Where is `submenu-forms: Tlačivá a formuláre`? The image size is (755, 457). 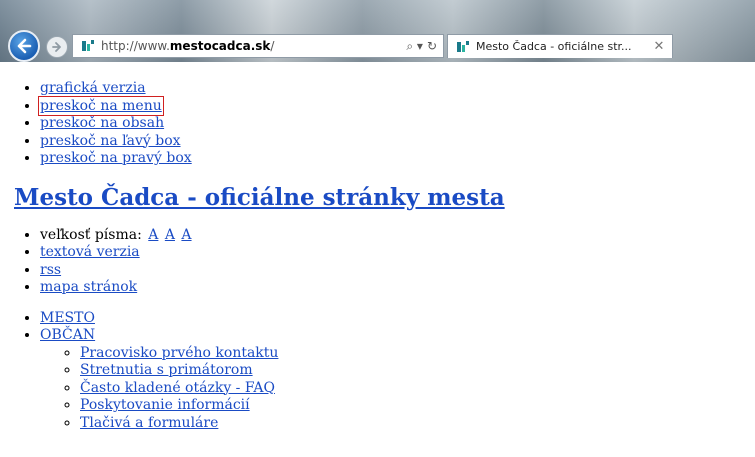 submenu-forms: Tlačivá a formuláre is located at coordinates (149, 423).